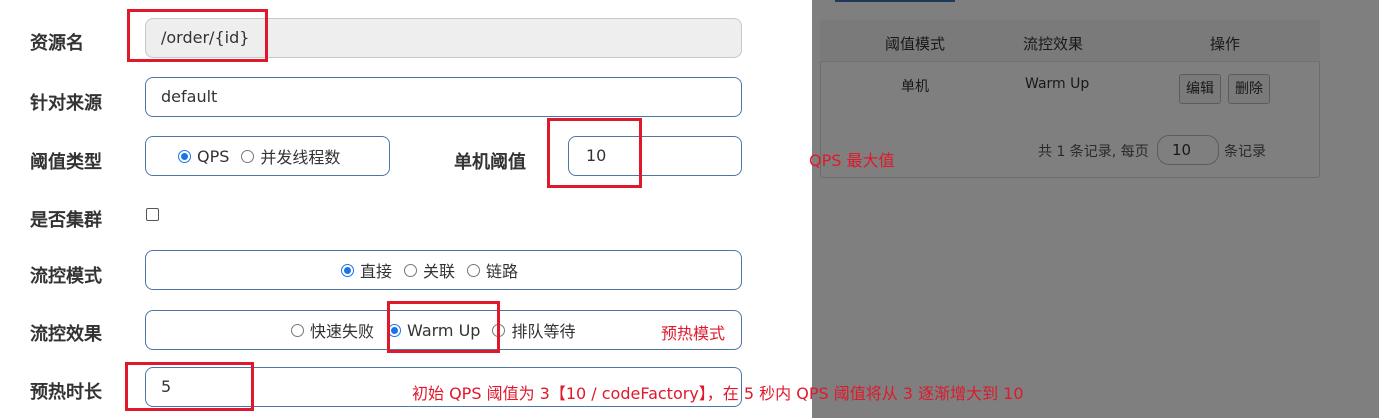 This screenshot has height=418, width=1379. What do you see at coordinates (66, 103) in the screenshot?
I see `source-label: 针对来源` at bounding box center [66, 103].